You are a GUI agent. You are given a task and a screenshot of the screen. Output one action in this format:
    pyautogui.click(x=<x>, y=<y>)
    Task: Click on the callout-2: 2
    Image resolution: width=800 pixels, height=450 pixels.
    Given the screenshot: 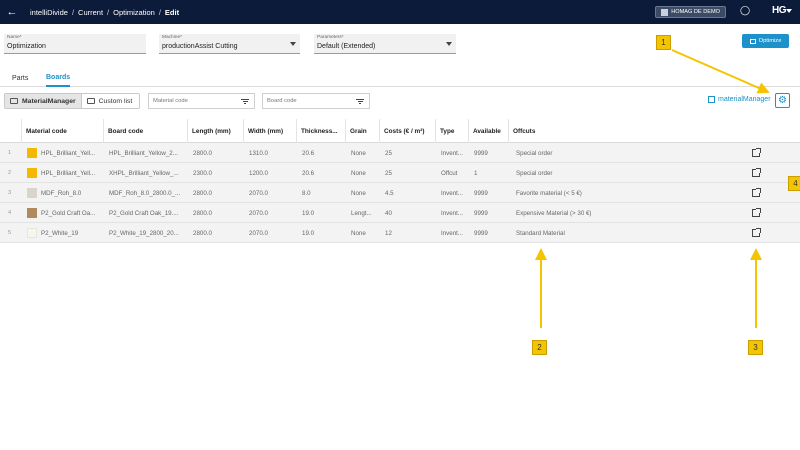 What is the action you would take?
    pyautogui.click(x=539, y=347)
    